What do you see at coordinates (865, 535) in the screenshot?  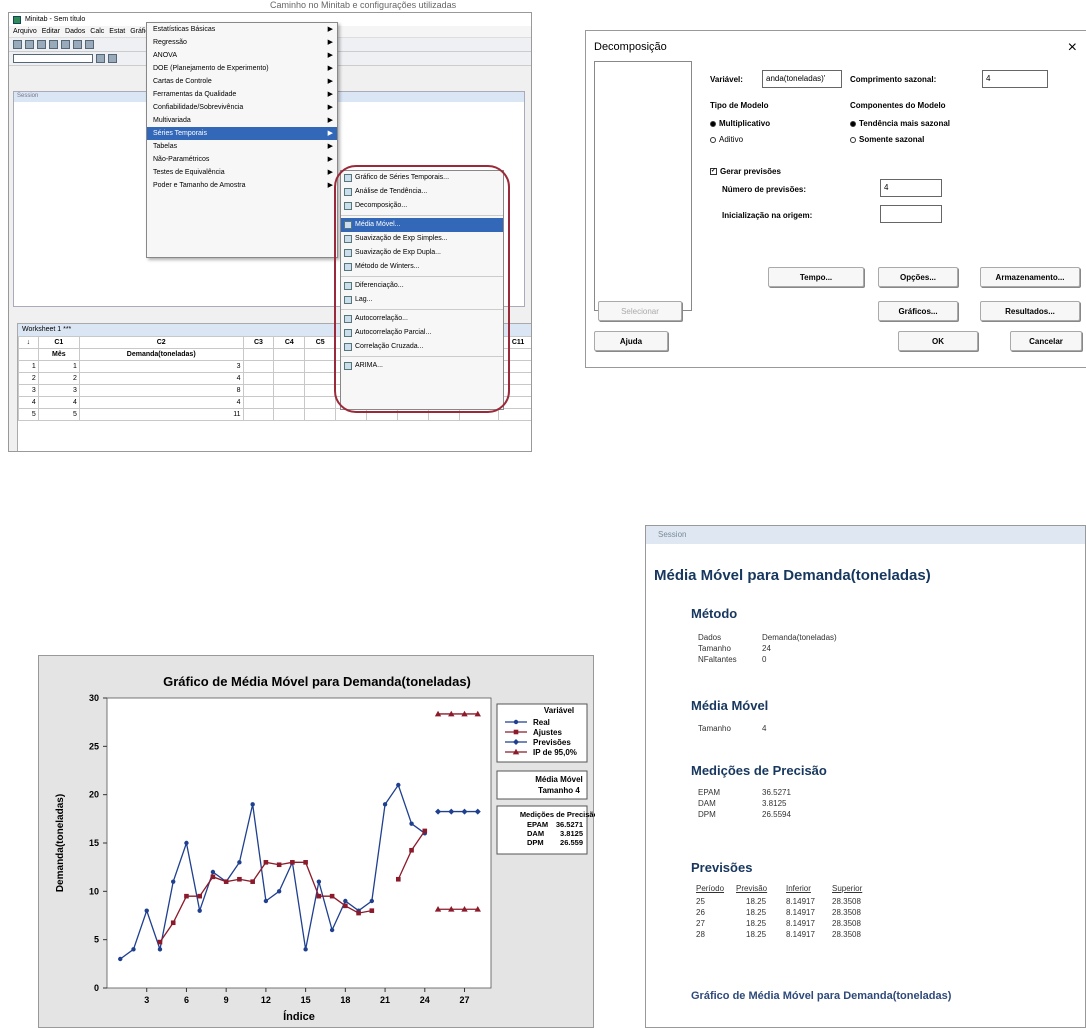 I see `session-bar: Session` at bounding box center [865, 535].